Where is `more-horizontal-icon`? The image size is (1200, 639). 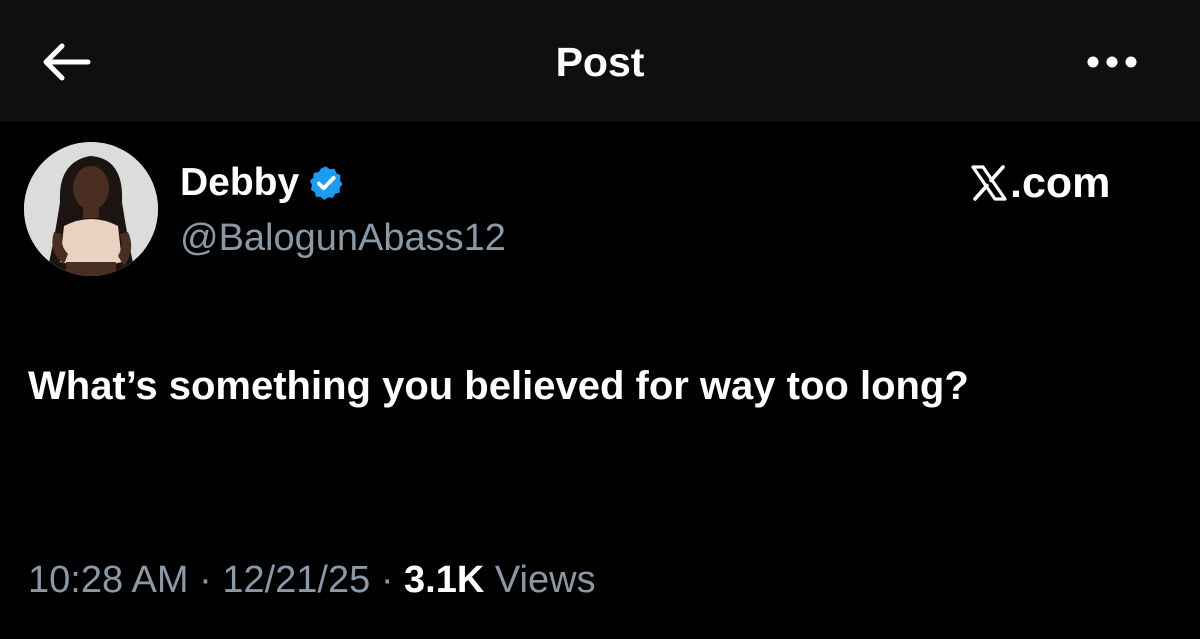 more-horizontal-icon is located at coordinates (1112, 62).